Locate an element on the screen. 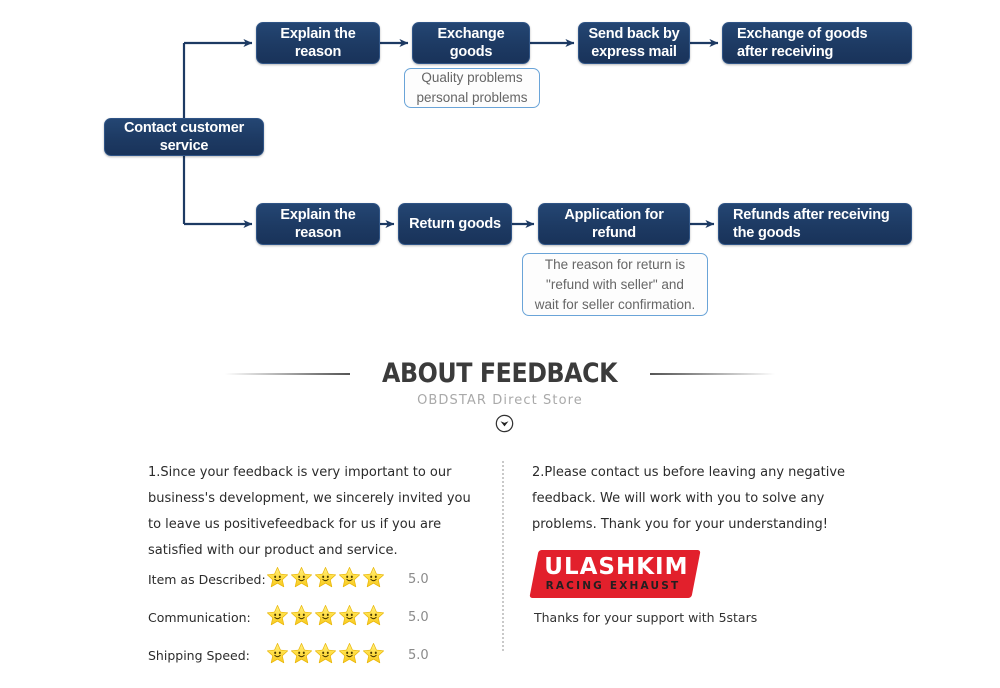 The width and height of the screenshot is (1000, 688). flow-node-return-goods: Return goods is located at coordinates (455, 224).